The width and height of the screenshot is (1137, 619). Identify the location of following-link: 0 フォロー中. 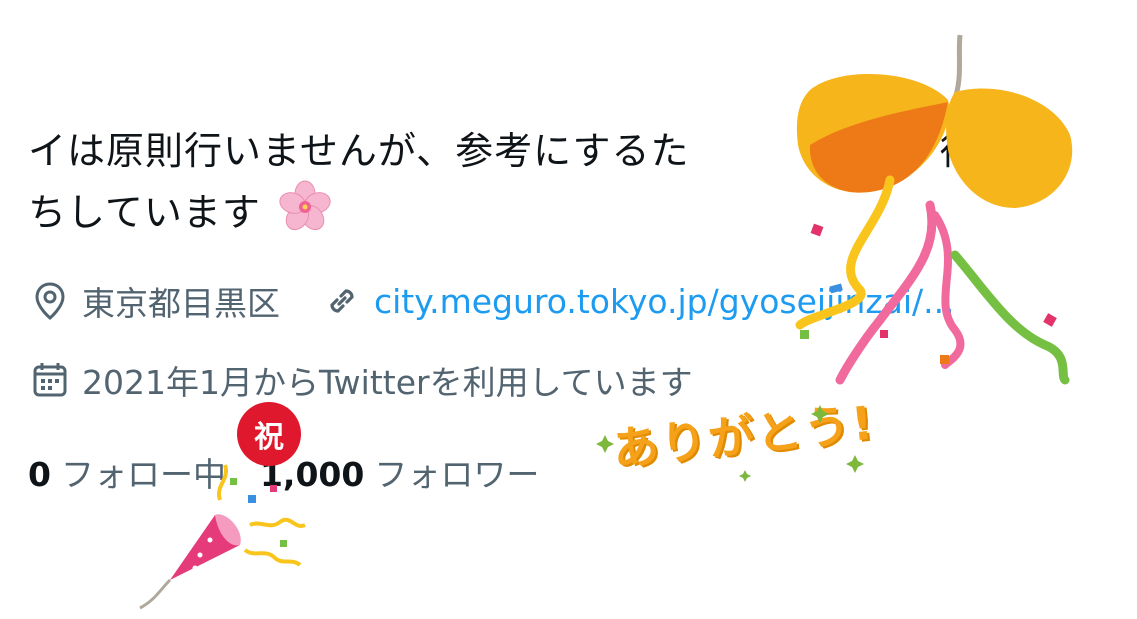
(127, 472).